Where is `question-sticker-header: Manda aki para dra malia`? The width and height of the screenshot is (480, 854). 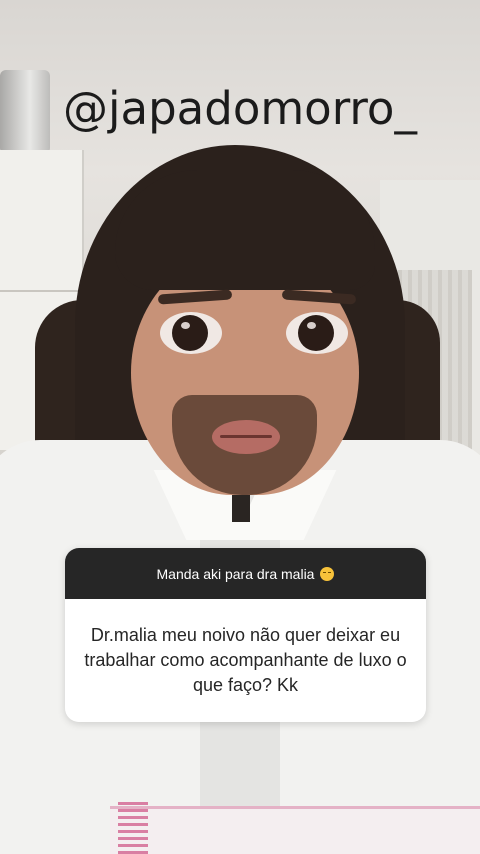 question-sticker-header: Manda aki para dra malia is located at coordinates (245, 573).